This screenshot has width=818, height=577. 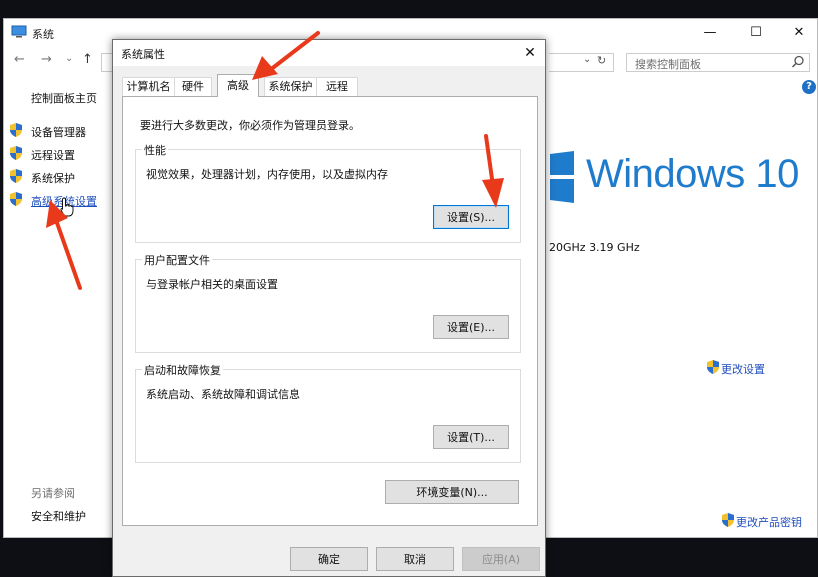 What do you see at coordinates (743, 369) in the screenshot?
I see `change-settings-label: 更改设置` at bounding box center [743, 369].